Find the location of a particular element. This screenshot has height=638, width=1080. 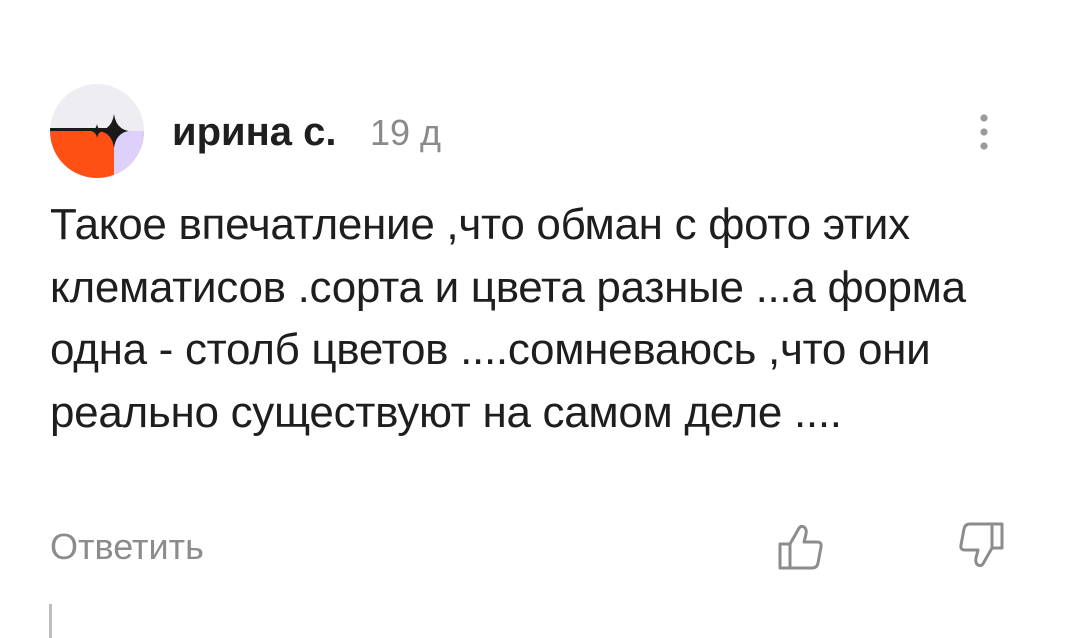

avatar-graphic is located at coordinates (97, 131).